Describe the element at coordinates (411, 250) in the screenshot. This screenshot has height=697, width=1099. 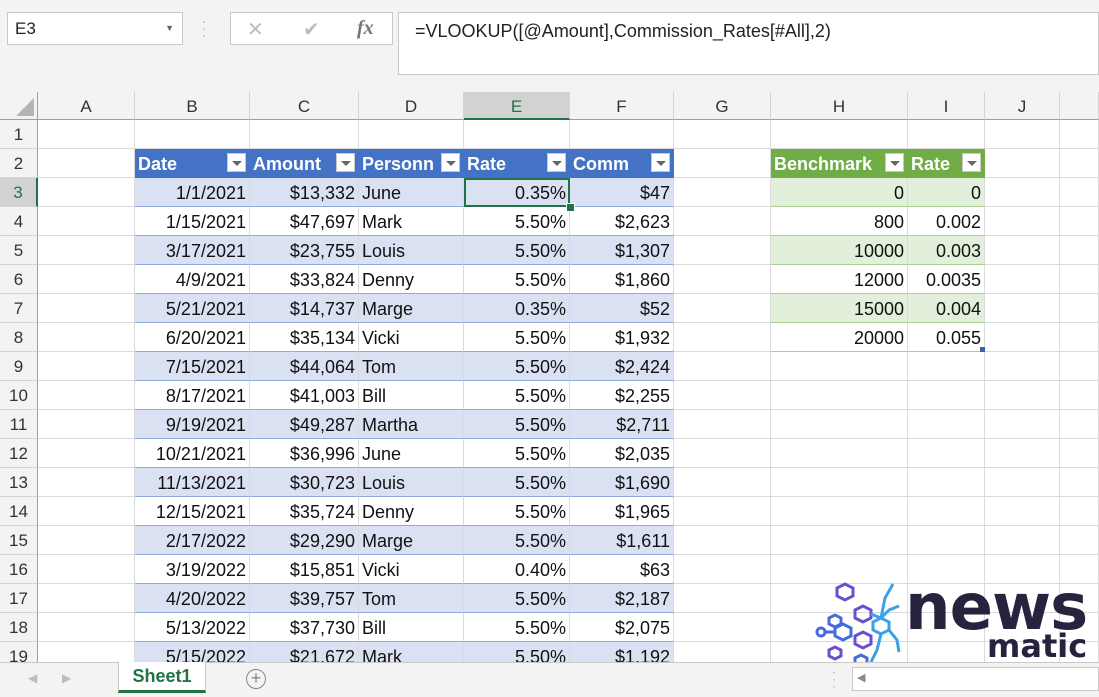
I see `sales-cell: Louis` at that location.